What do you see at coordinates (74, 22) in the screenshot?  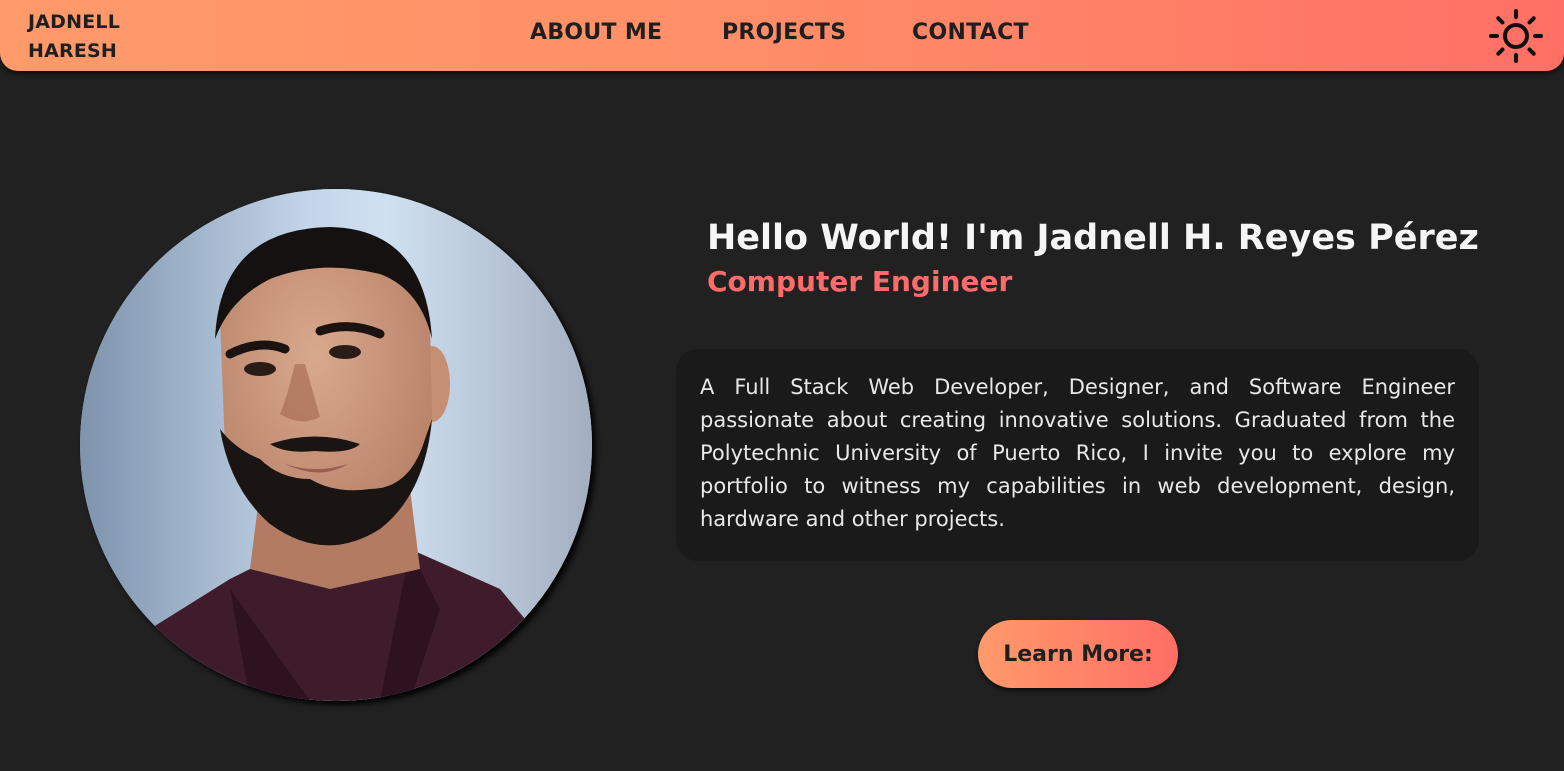 I see `brand-line-1: JADNELL` at bounding box center [74, 22].